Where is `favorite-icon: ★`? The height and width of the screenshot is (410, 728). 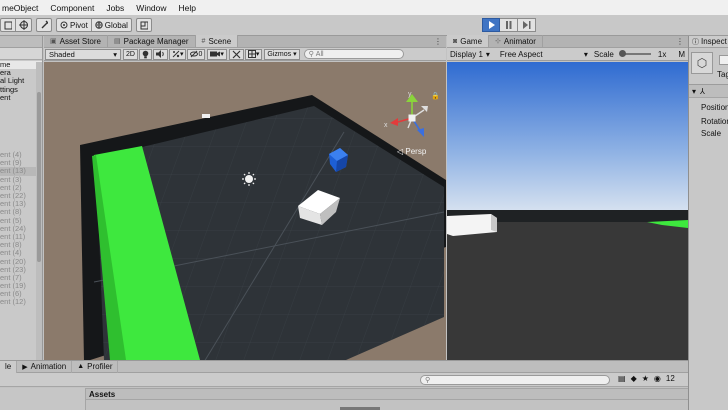 favorite-icon: ★ is located at coordinates (645, 378).